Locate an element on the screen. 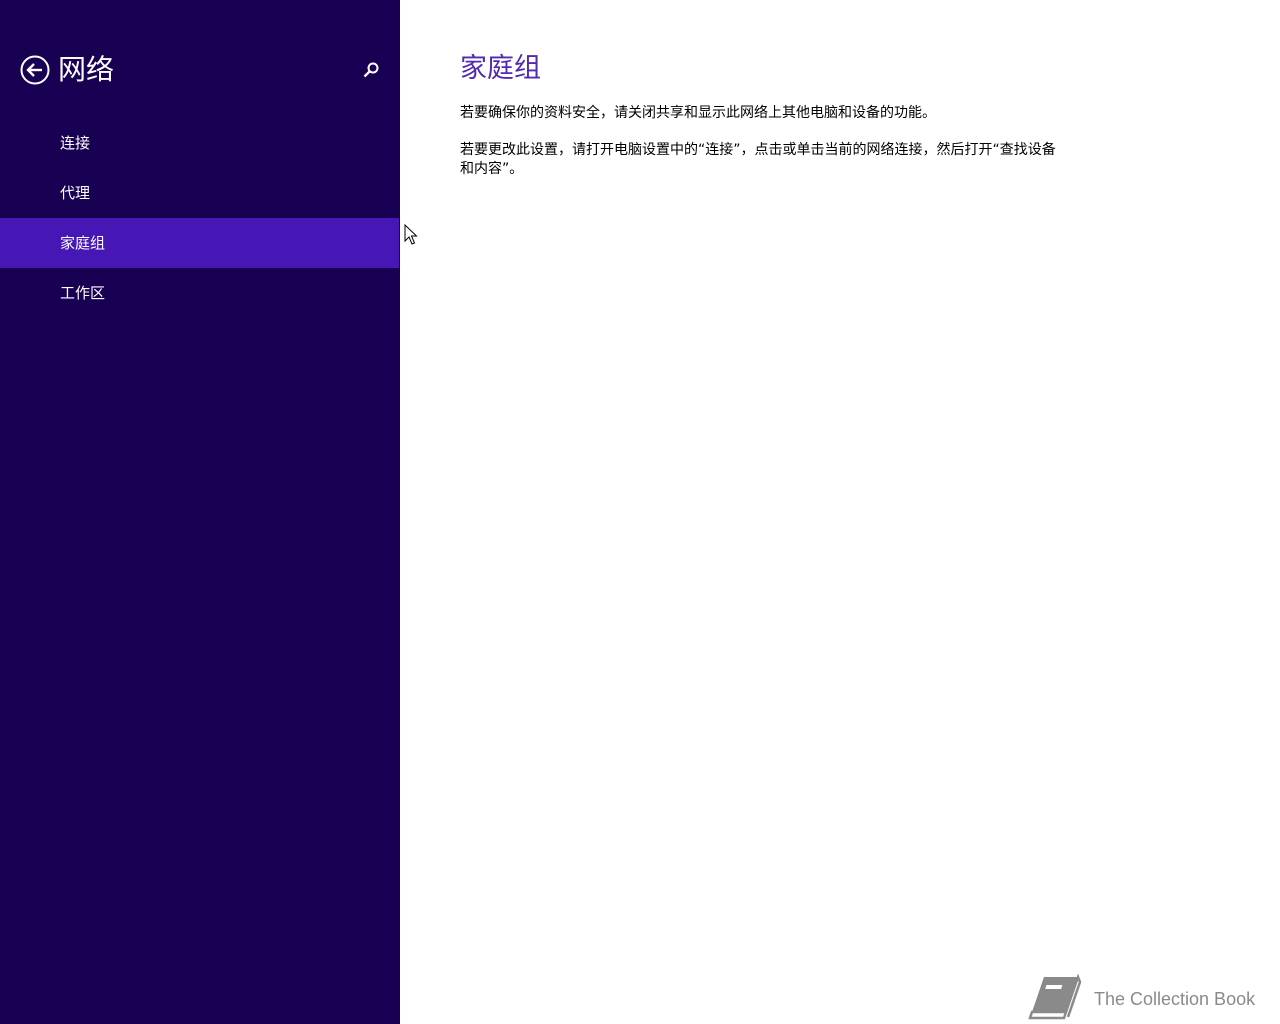 The width and height of the screenshot is (1280, 1024). back-arrow-circle-icon is located at coordinates (35, 70).